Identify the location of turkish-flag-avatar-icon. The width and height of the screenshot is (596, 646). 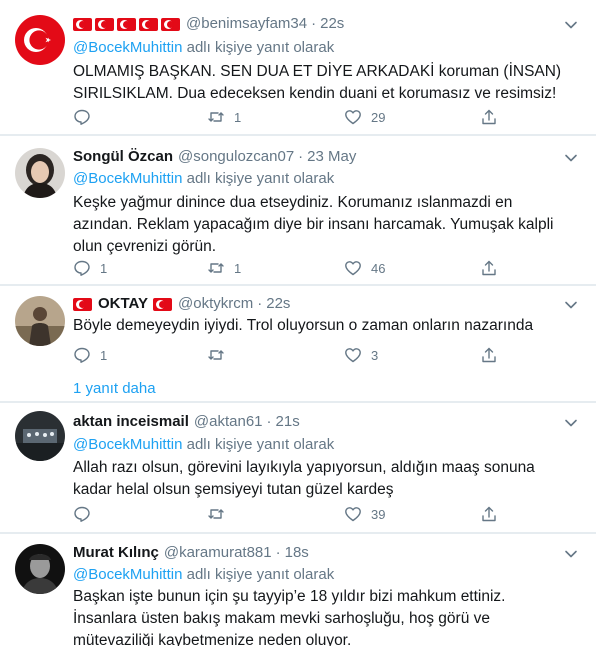
(40, 40).